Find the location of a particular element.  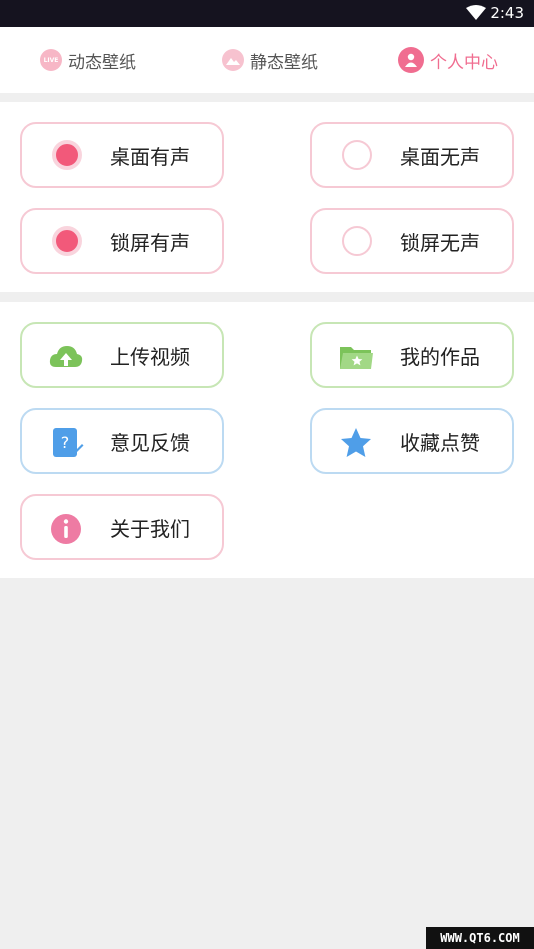

menu-label: 关于我们 is located at coordinates (150, 528).